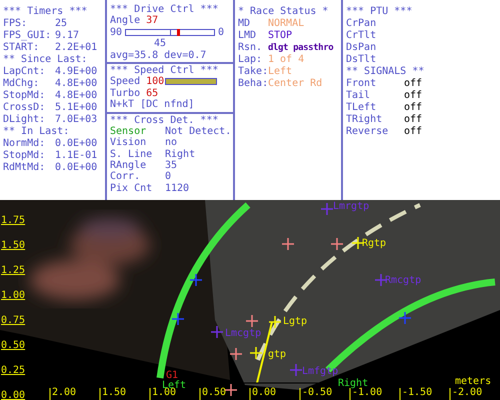  What do you see at coordinates (64, 392) in the screenshot?
I see `x-axis-label: 2.00` at bounding box center [64, 392].